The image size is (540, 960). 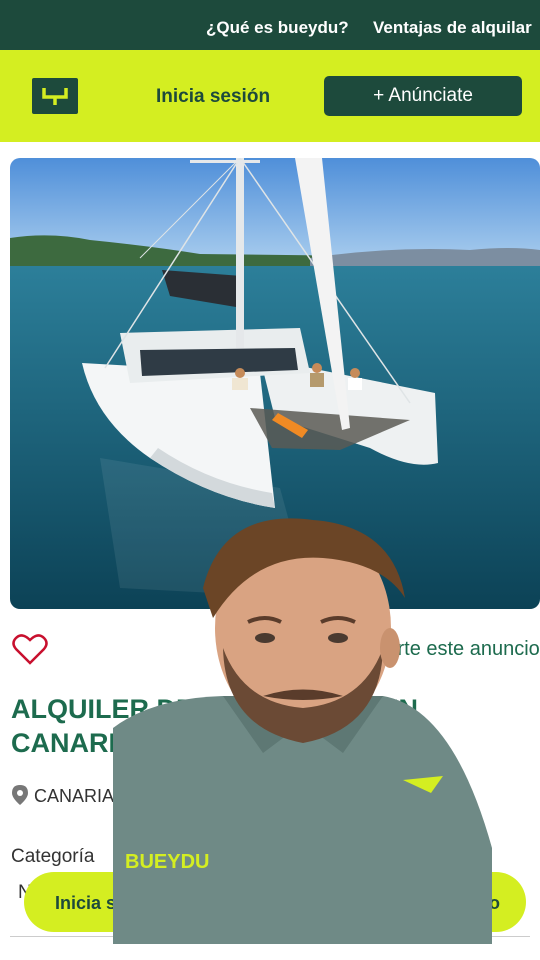 I want to click on site-header: Inicia sesión + Anúnciate, so click(x=270, y=96).